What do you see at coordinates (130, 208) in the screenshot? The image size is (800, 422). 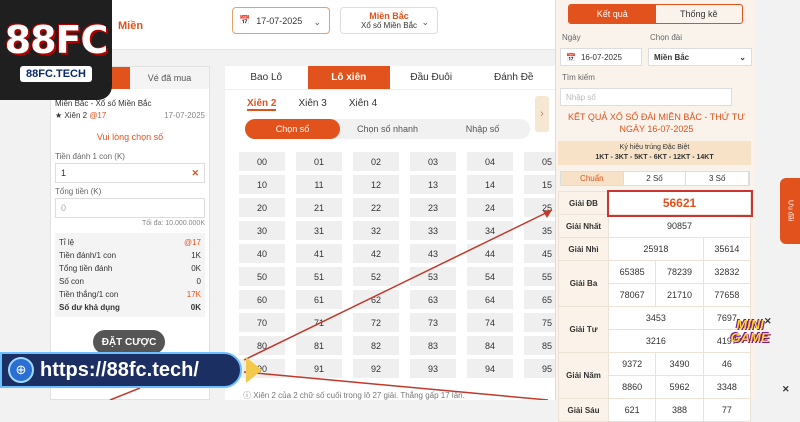 I see `total-input: 0` at bounding box center [130, 208].